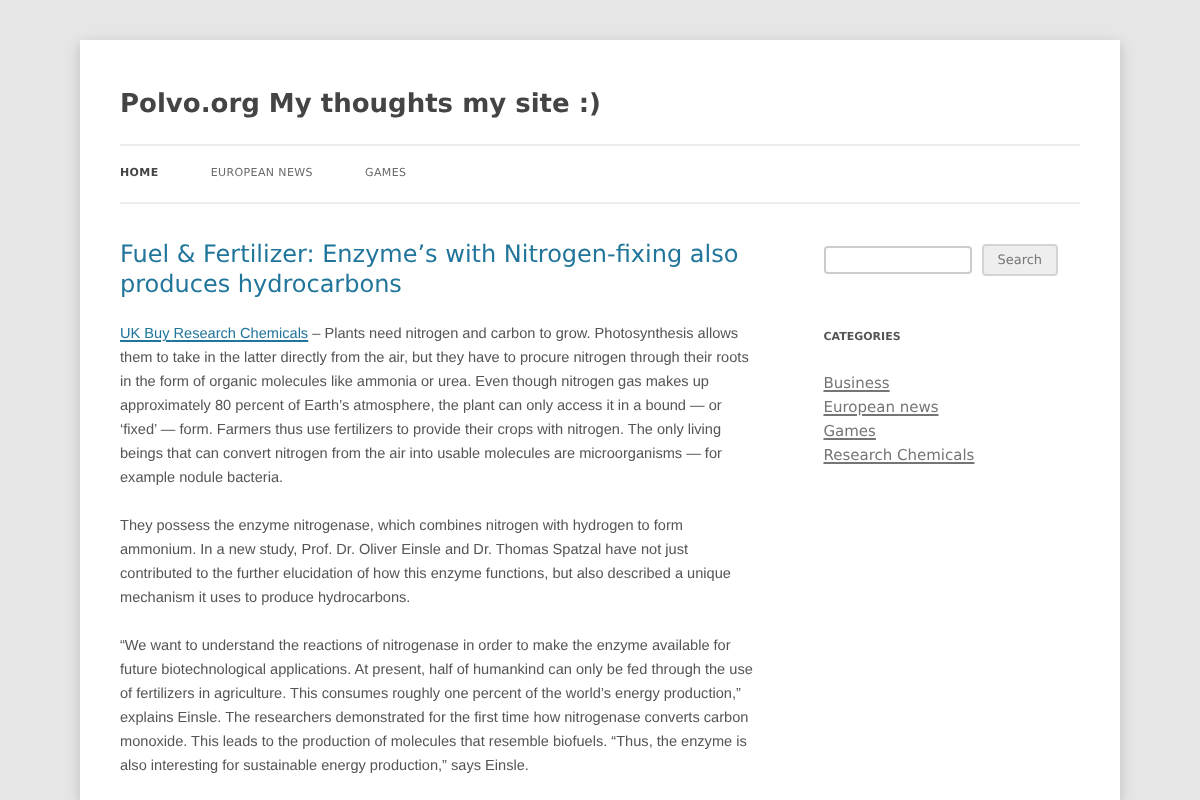 Image resolution: width=1200 pixels, height=800 pixels. What do you see at coordinates (438, 270) in the screenshot?
I see `post-title: Fuel & Fertilizer: Enzyme’s with Nitrogen-fixing also produces hydrocarbons` at bounding box center [438, 270].